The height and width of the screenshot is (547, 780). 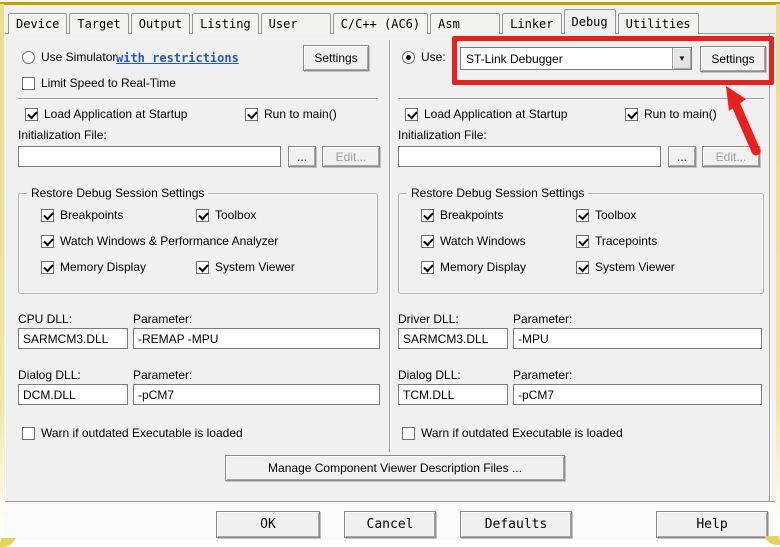 I want to click on tab-user: User, so click(x=295, y=23).